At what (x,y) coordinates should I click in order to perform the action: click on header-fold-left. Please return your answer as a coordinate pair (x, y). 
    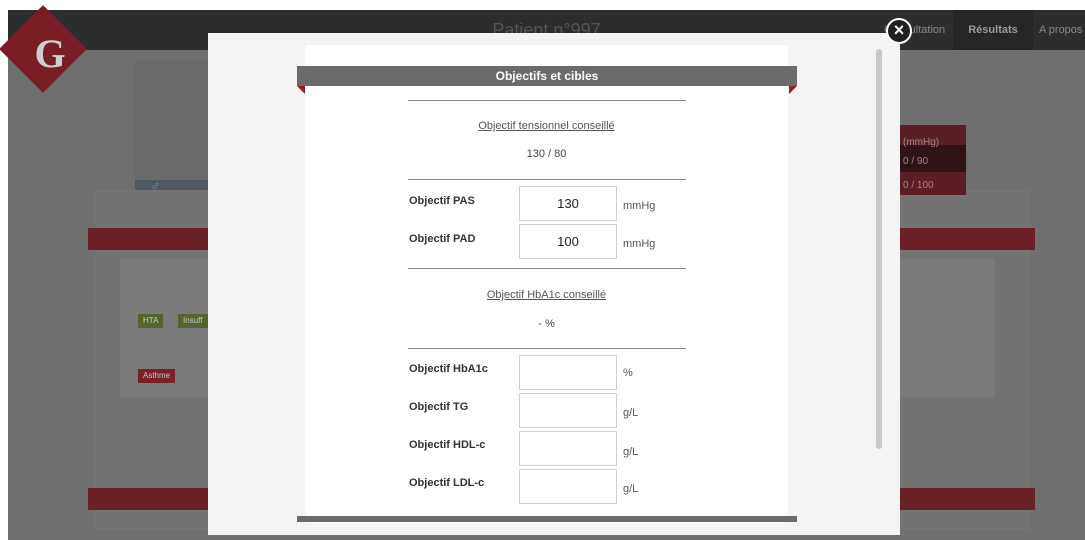
    Looking at the image, I should click on (301, 90).